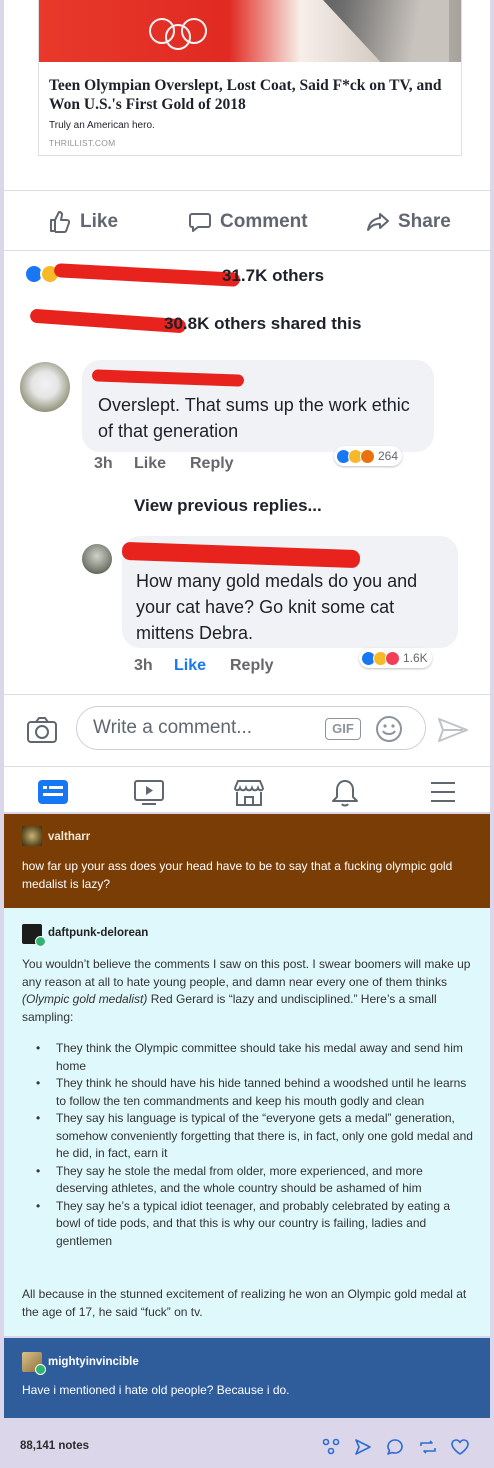 The image size is (494, 1468). I want to click on shares-count: 30.8K others shared this, so click(263, 323).